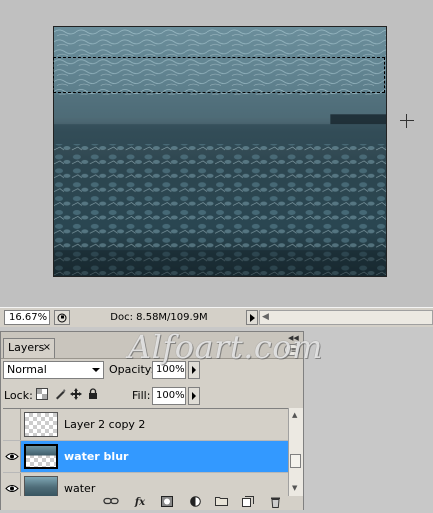  Describe the element at coordinates (194, 370) in the screenshot. I see `opacity-slider-button` at that location.